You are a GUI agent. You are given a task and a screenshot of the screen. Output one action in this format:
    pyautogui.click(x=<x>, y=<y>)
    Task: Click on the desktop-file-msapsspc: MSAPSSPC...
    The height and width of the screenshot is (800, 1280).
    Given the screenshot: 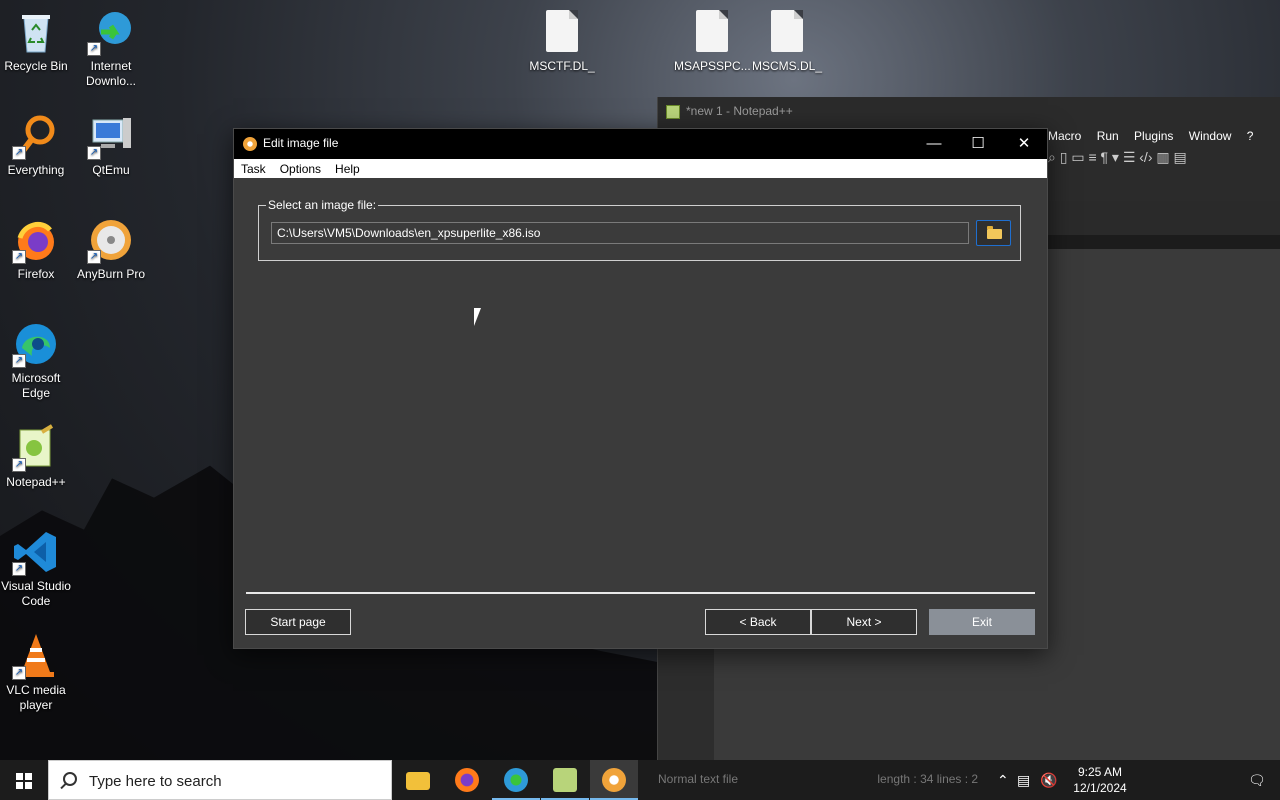 What is the action you would take?
    pyautogui.click(x=712, y=42)
    